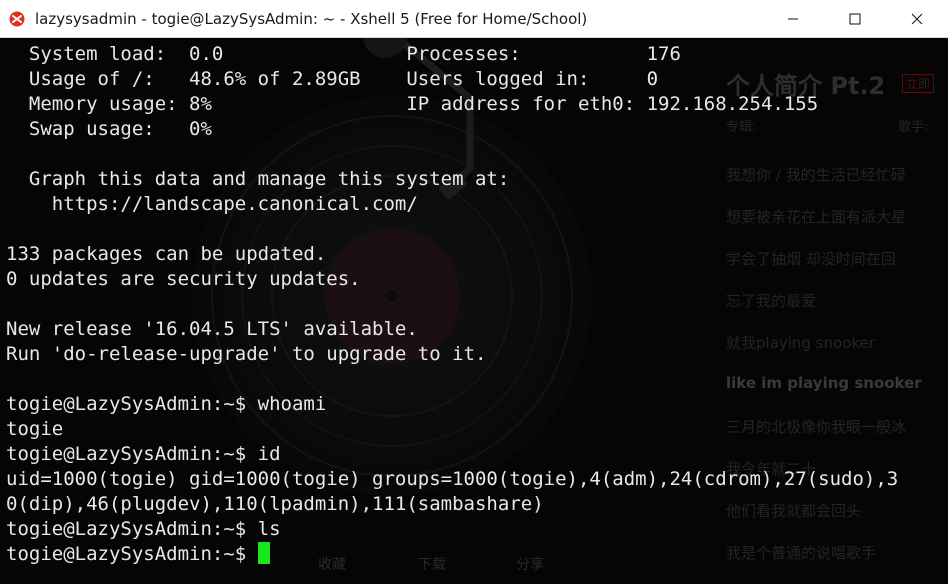 This screenshot has width=948, height=584. Describe the element at coordinates (132, 554) in the screenshot. I see `terminal-line-text: togie@LazySysAdmin:~$` at that location.